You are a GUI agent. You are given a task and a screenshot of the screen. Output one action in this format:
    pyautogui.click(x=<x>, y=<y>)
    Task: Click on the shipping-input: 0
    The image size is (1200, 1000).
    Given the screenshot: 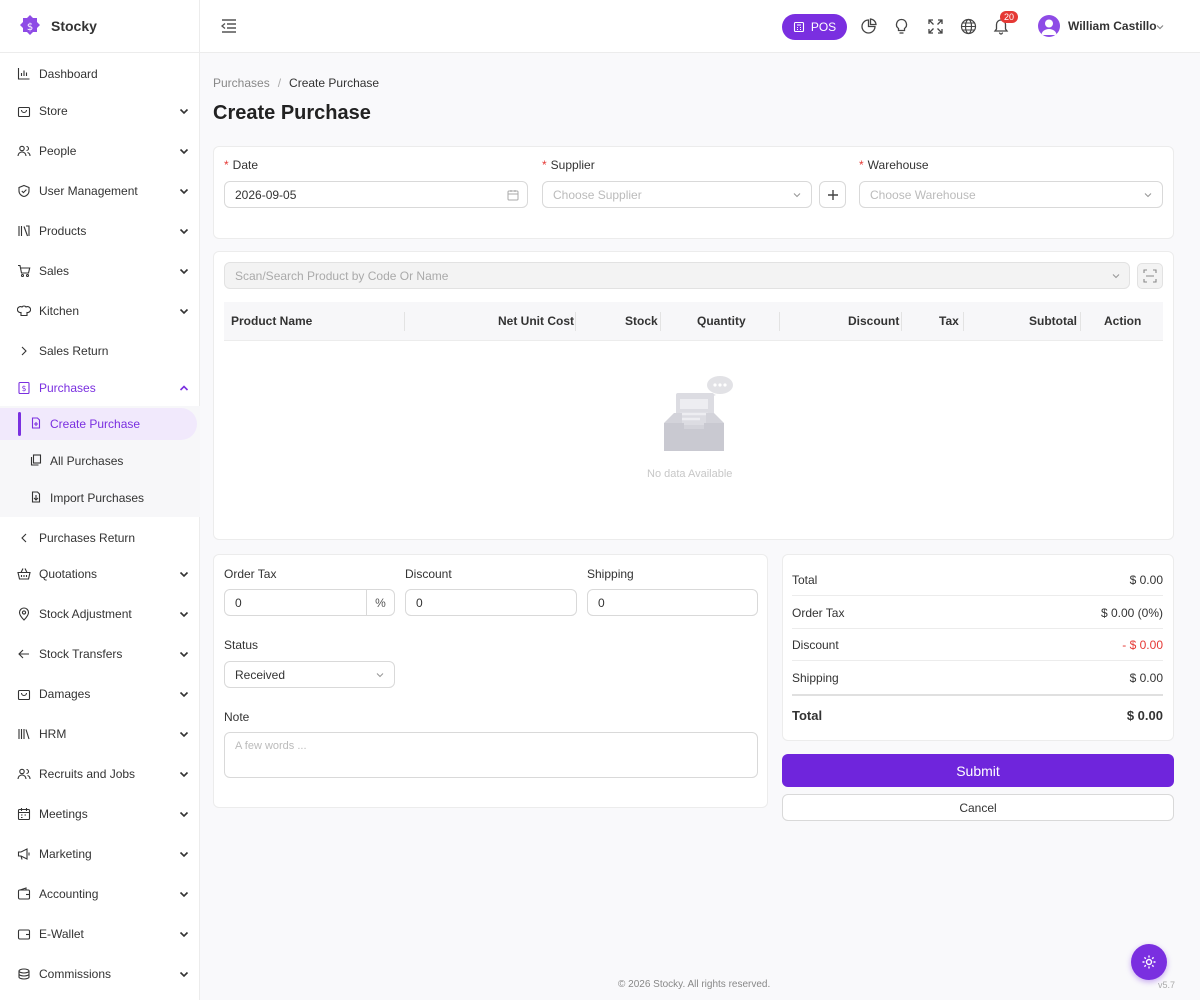 What is the action you would take?
    pyautogui.click(x=672, y=602)
    